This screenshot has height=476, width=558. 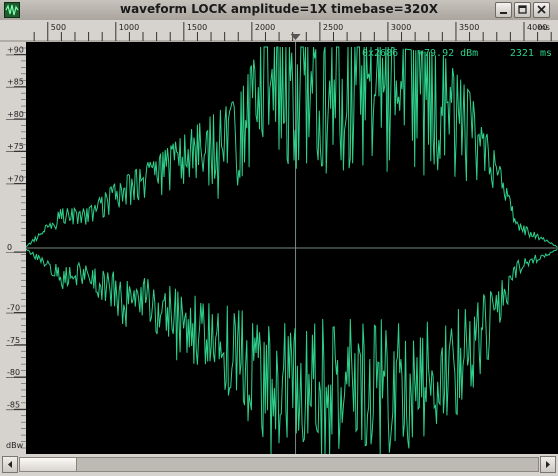 I want to click on amplitude-axis: +90 +85 +80 +75 +70 -70 -75 -80 -85 0 dBw, so click(x=13, y=248).